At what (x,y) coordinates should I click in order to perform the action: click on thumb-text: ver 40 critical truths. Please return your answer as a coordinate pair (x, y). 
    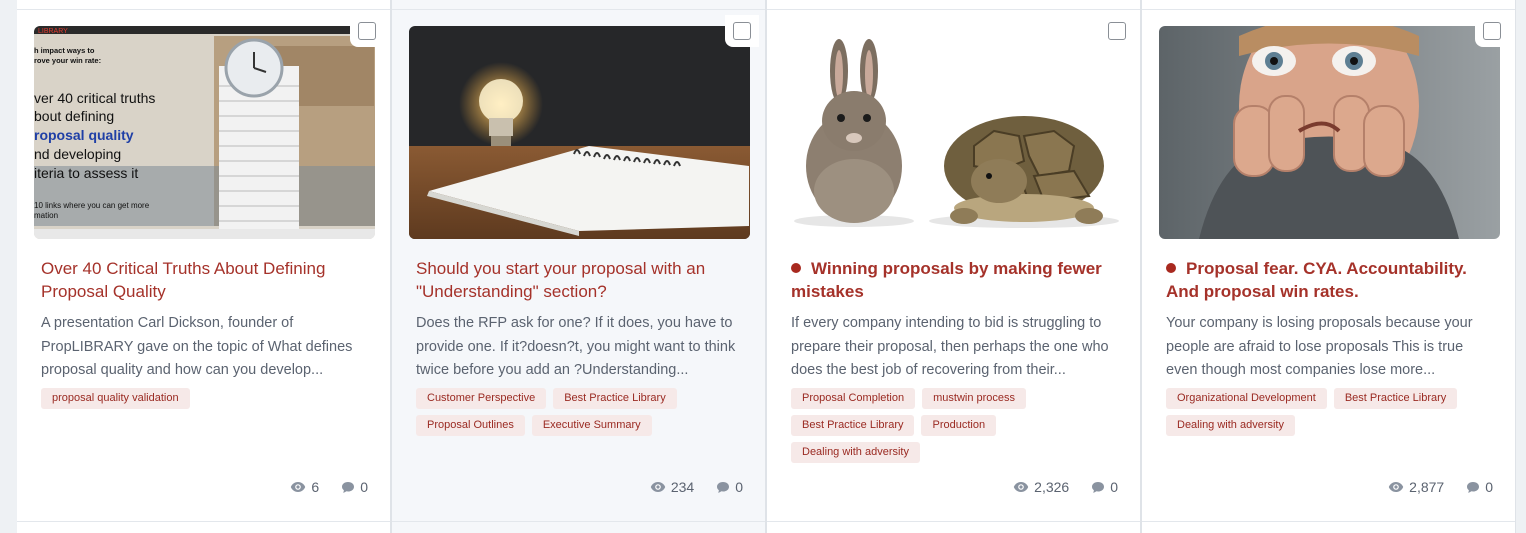
    Looking at the image, I should click on (94, 98).